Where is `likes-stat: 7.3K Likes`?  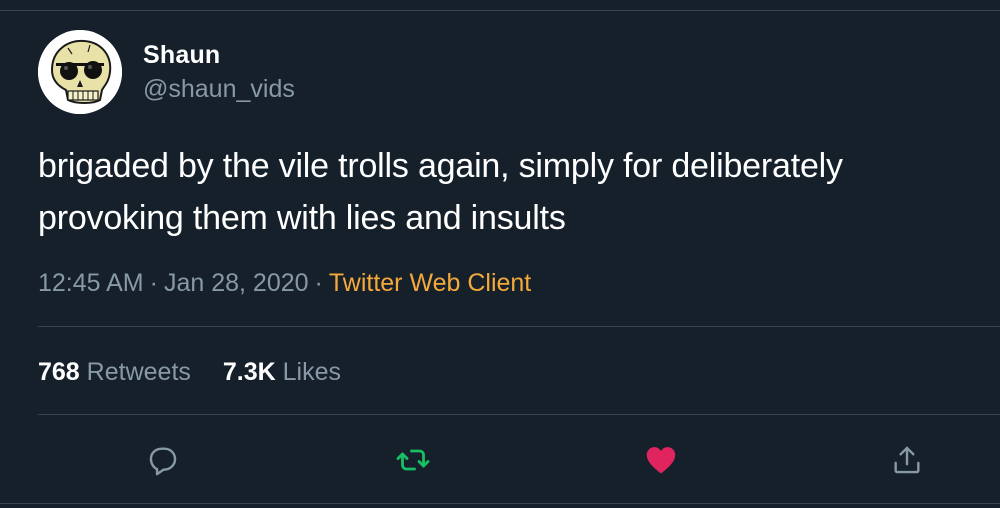
likes-stat: 7.3K Likes is located at coordinates (282, 372).